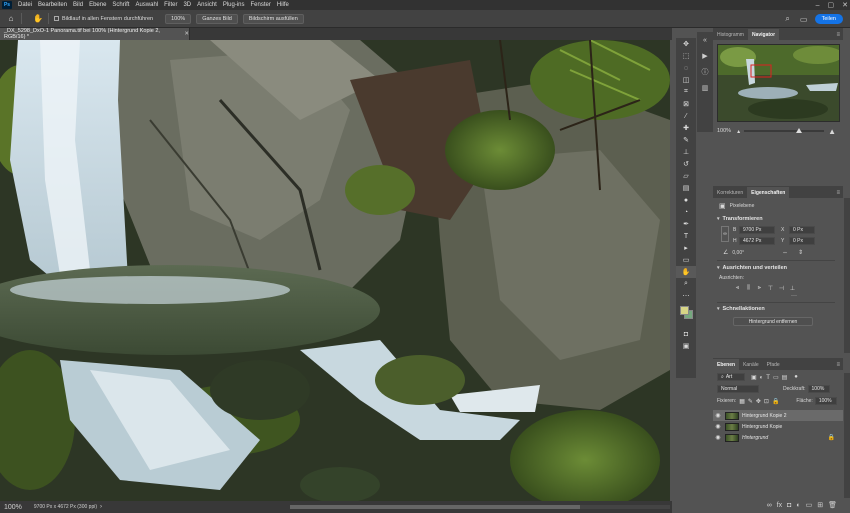  What do you see at coordinates (103, 19) in the screenshot?
I see `scroll-all-windows-checkbox: Bildlauf in allen Fenstern durchführen` at bounding box center [103, 19].